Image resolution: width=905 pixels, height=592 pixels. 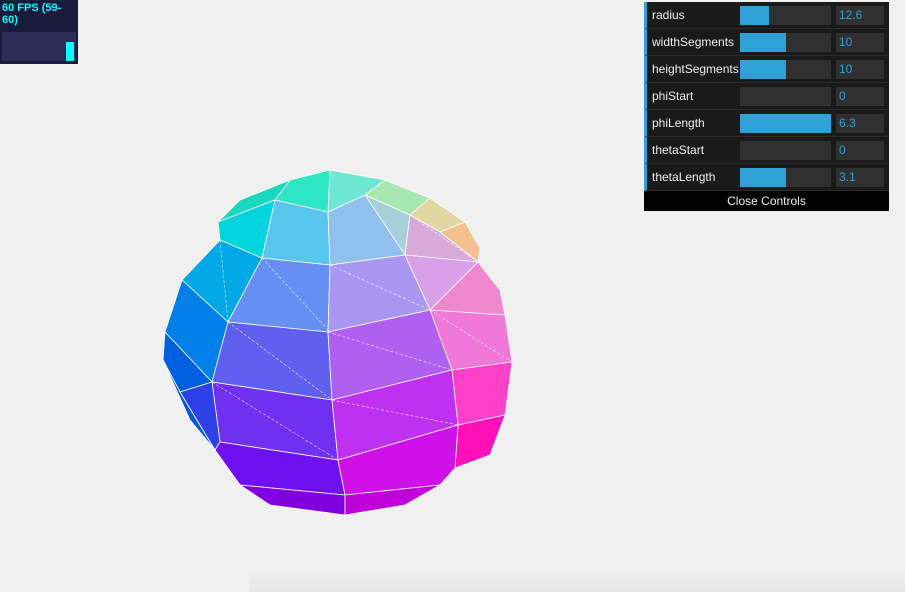 I want to click on philength-slider, so click(x=785, y=123).